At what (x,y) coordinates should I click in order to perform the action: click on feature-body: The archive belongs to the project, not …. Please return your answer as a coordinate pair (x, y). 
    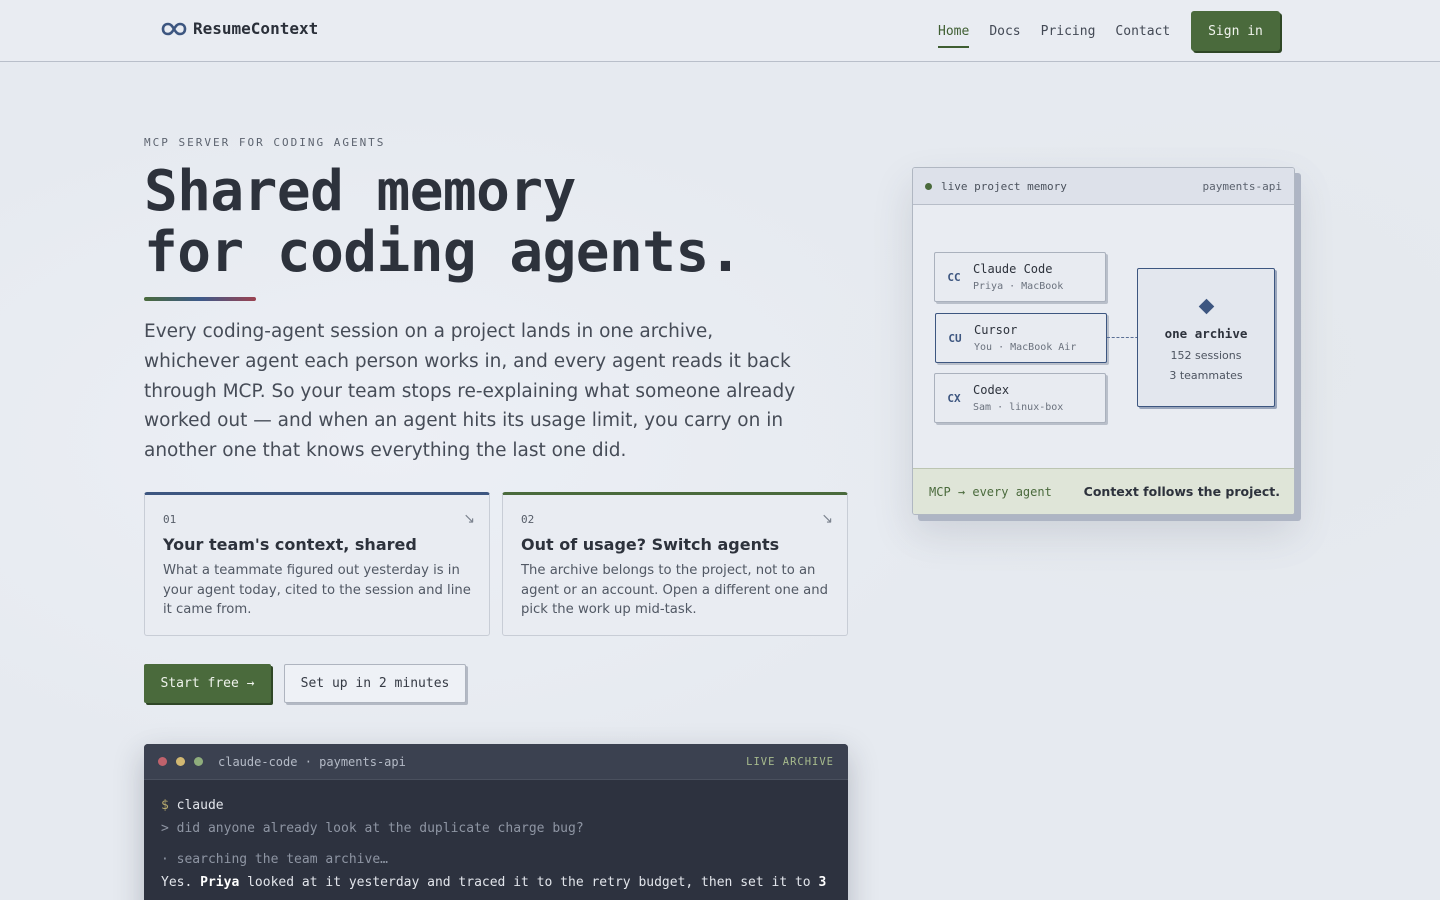
    Looking at the image, I should click on (674, 590).